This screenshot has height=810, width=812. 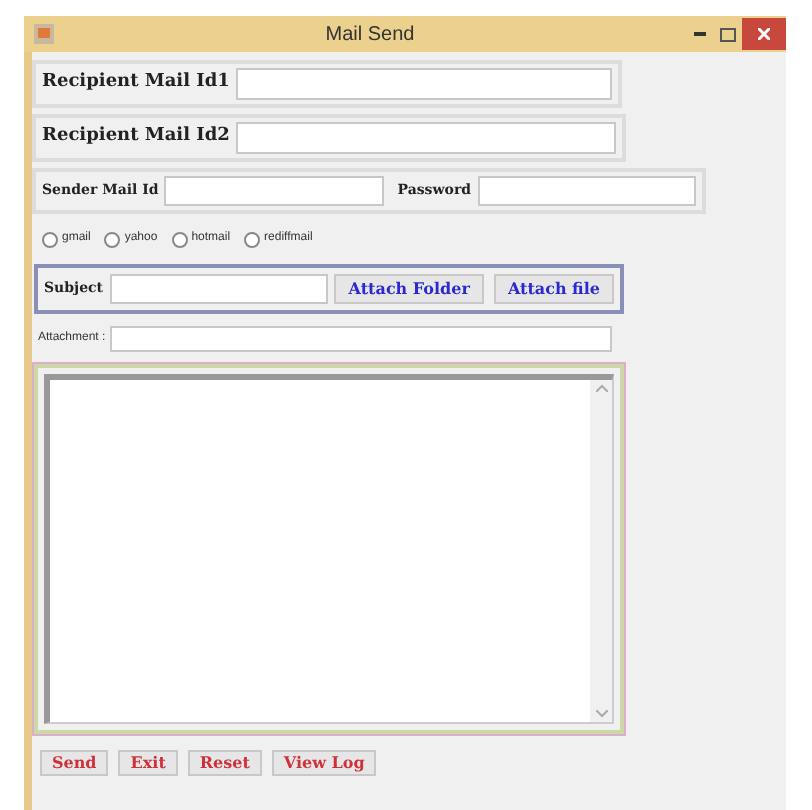 What do you see at coordinates (274, 191) in the screenshot?
I see `sender-field` at bounding box center [274, 191].